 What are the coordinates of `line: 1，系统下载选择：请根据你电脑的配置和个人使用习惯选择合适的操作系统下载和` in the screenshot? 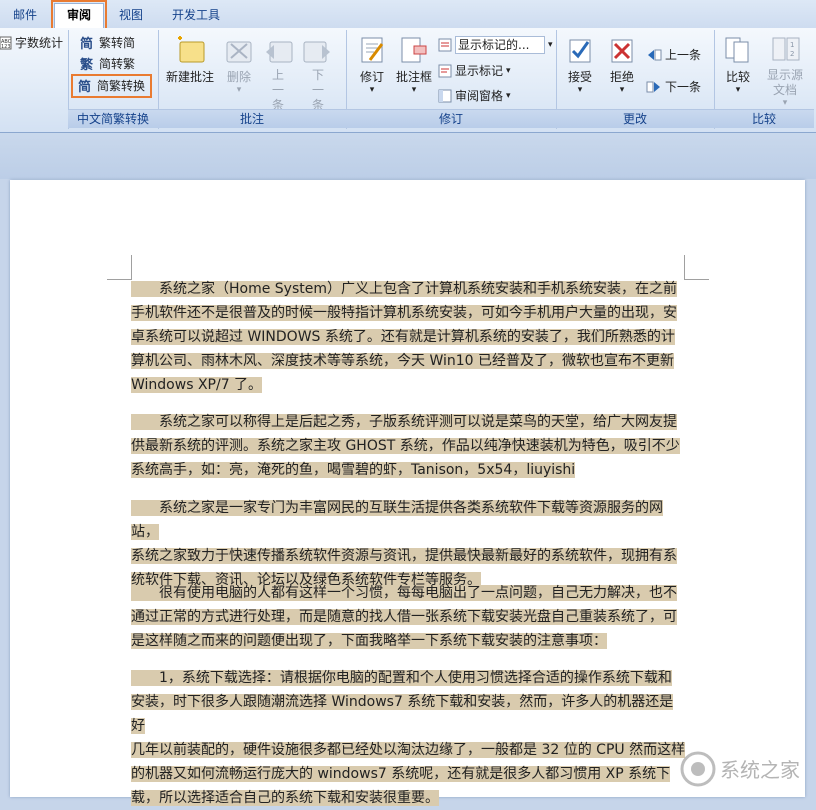 It's located at (408, 678).